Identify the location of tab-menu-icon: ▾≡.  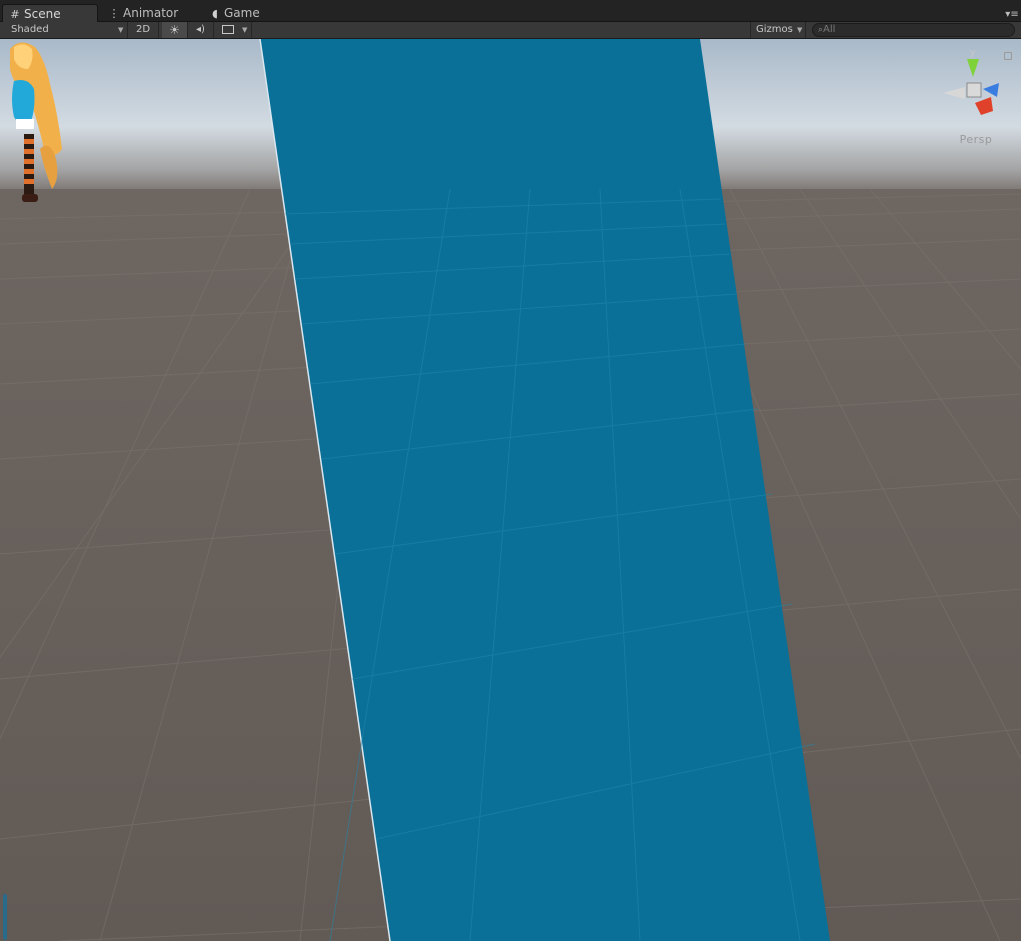
(1012, 15).